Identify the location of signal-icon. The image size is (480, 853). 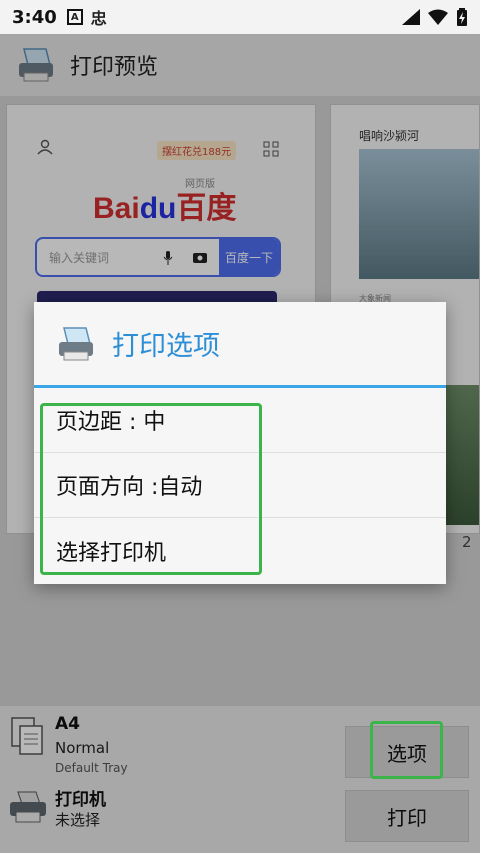
(411, 17).